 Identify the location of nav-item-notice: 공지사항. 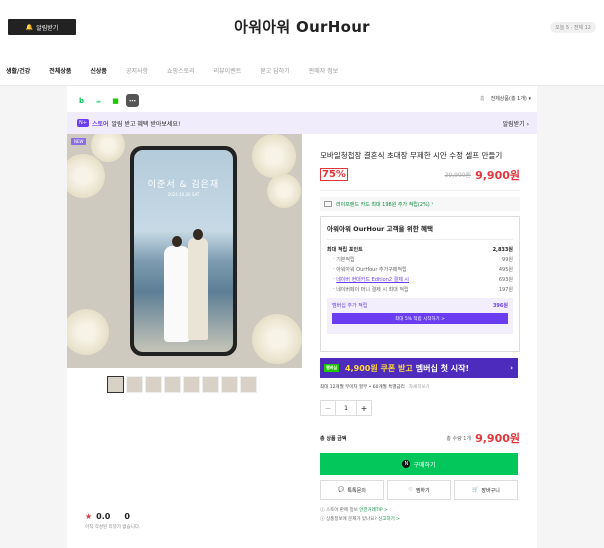
(137, 70).